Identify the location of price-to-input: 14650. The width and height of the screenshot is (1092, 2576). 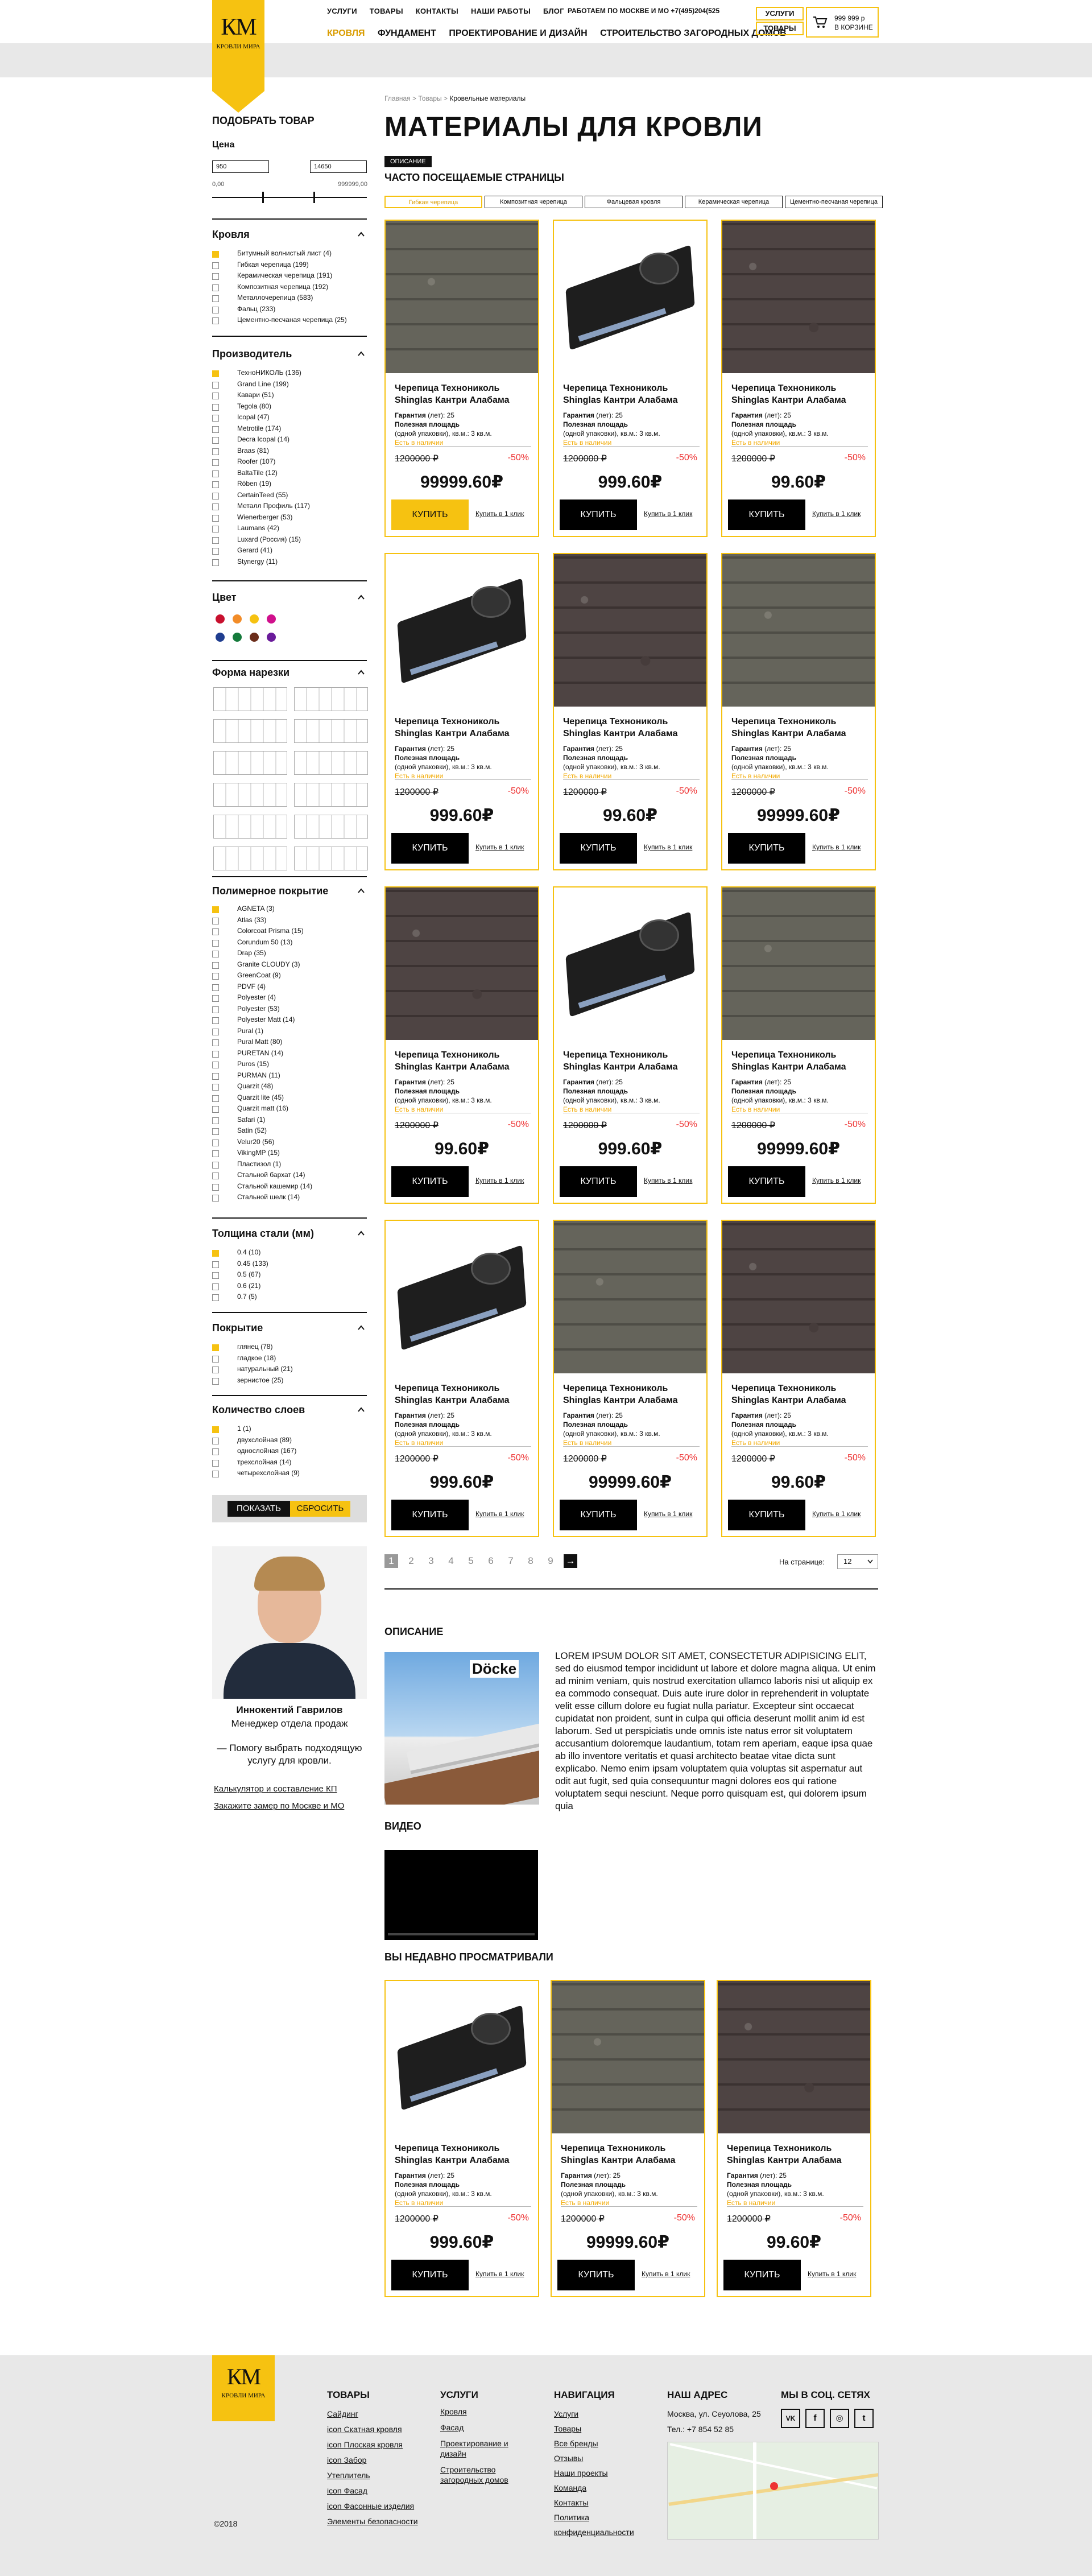
(338, 167).